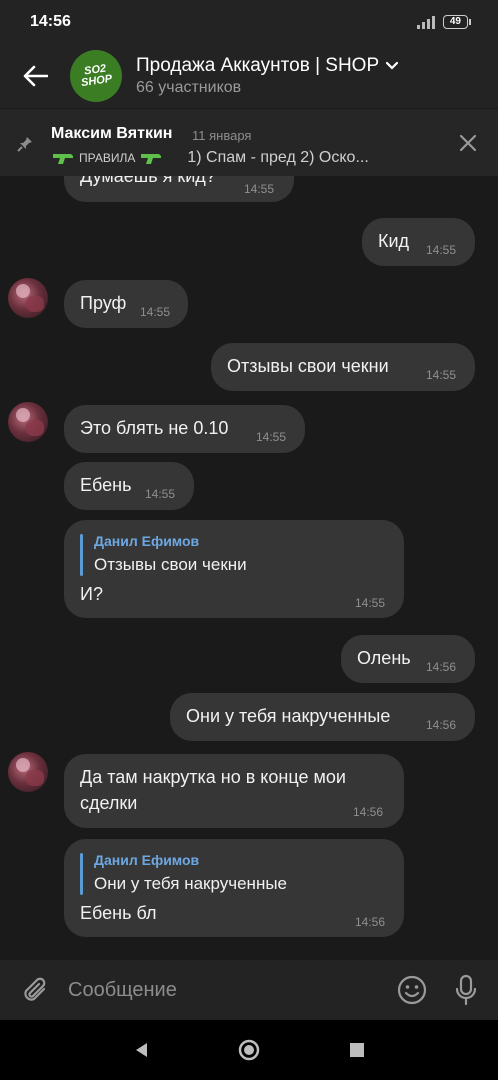  Describe the element at coordinates (288, 716) in the screenshot. I see `message-text: Они у тебя накрученные` at that location.